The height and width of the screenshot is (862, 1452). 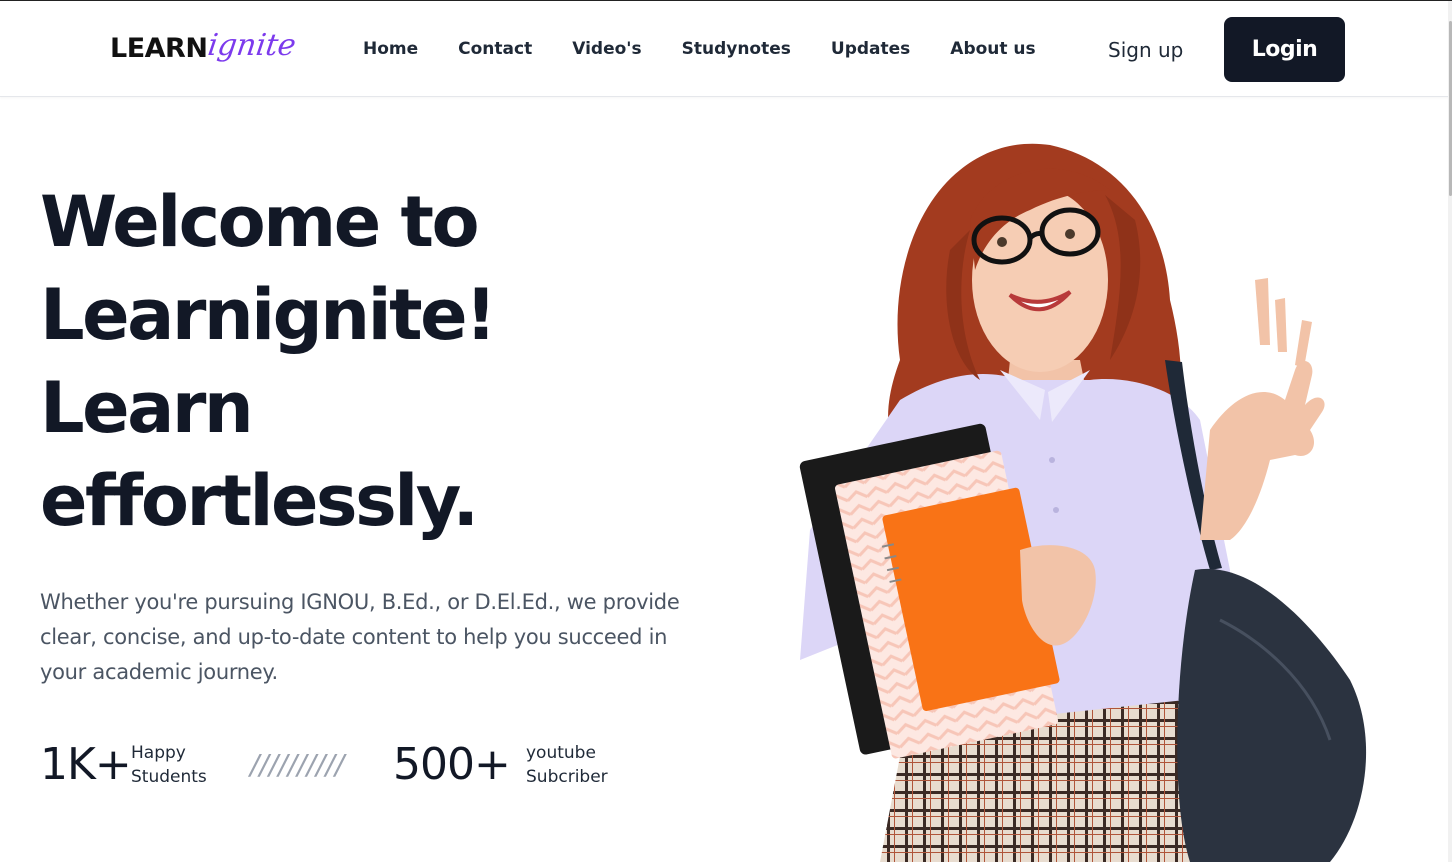 I want to click on scrollbar-track, so click(x=1450, y=431).